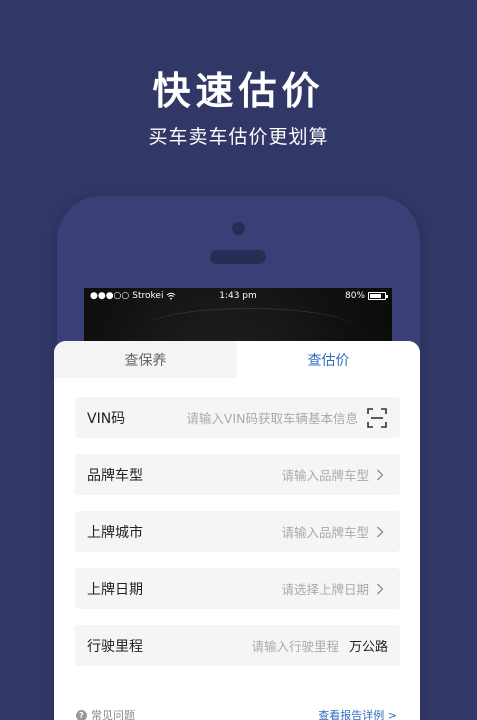  I want to click on vin-input: 请输入VIN码获取车辆基本信息, so click(272, 417).